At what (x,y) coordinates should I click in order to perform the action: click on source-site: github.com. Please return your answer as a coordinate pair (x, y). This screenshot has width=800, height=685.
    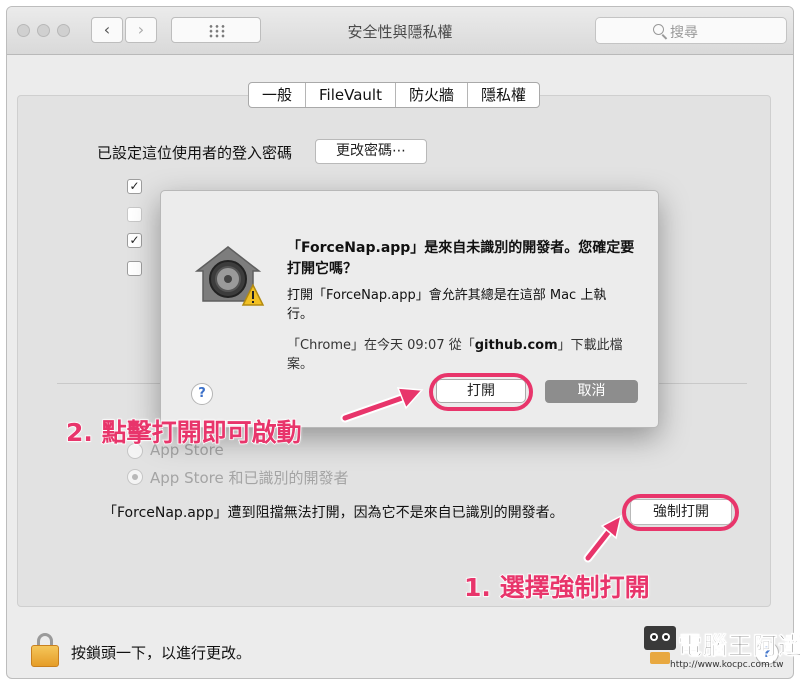
    Looking at the image, I should click on (516, 345).